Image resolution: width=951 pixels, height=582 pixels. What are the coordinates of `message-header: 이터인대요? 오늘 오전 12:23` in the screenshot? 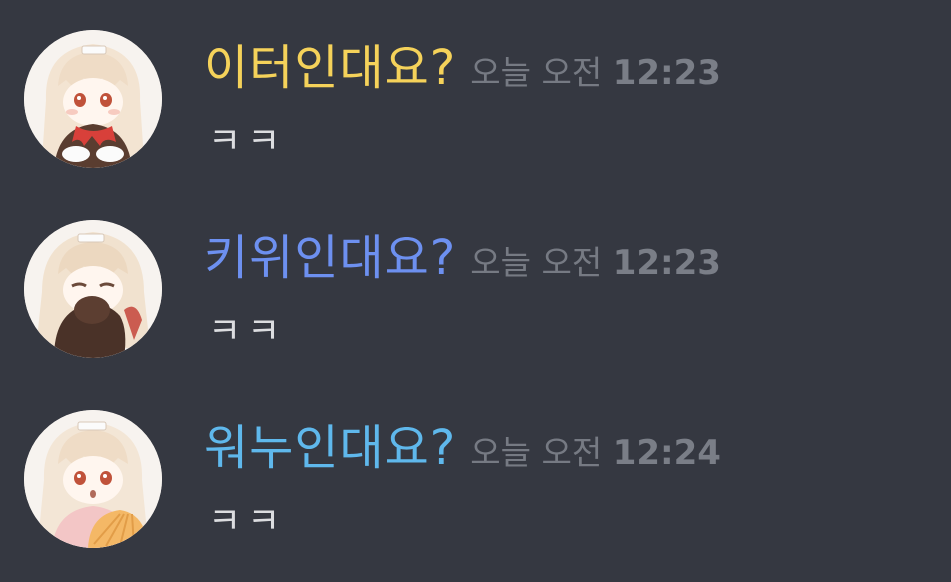 It's located at (462, 68).